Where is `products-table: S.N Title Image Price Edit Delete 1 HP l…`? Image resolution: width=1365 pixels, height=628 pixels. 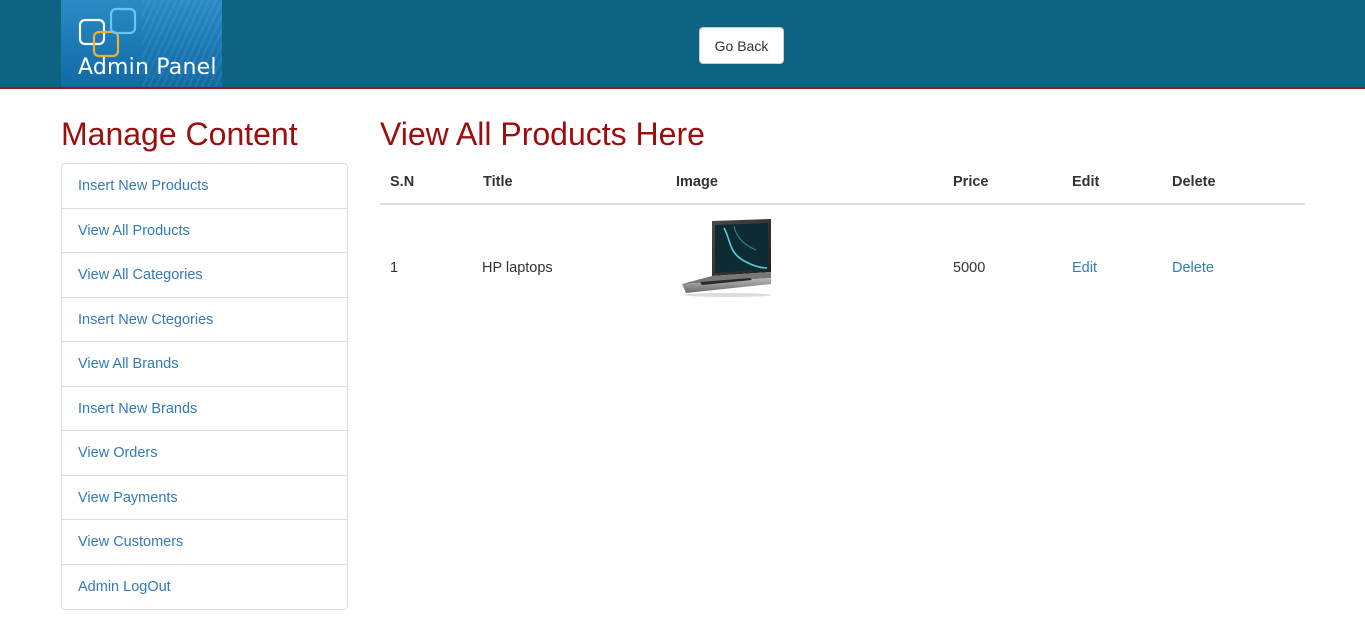 products-table: S.N Title Image Price Edit Delete 1 HP l… is located at coordinates (842, 230).